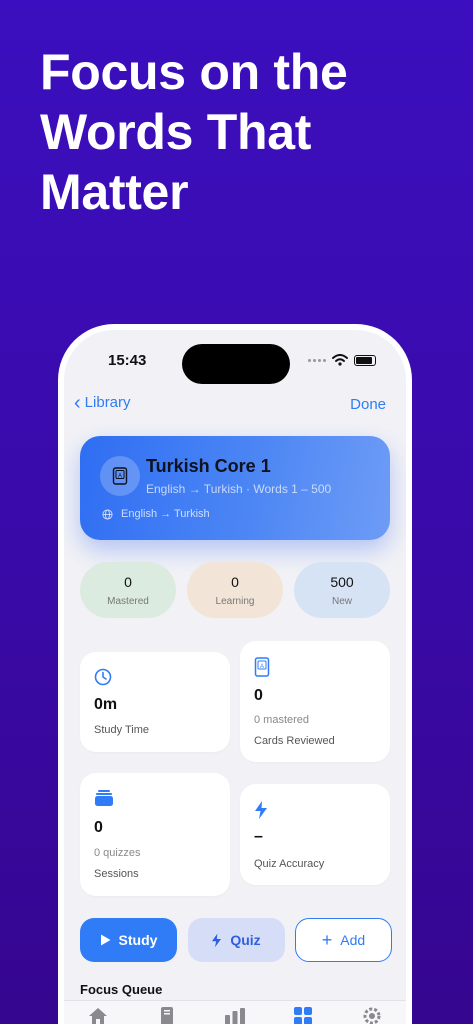 The width and height of the screenshot is (473, 1024). I want to click on status-icons, so click(342, 360).